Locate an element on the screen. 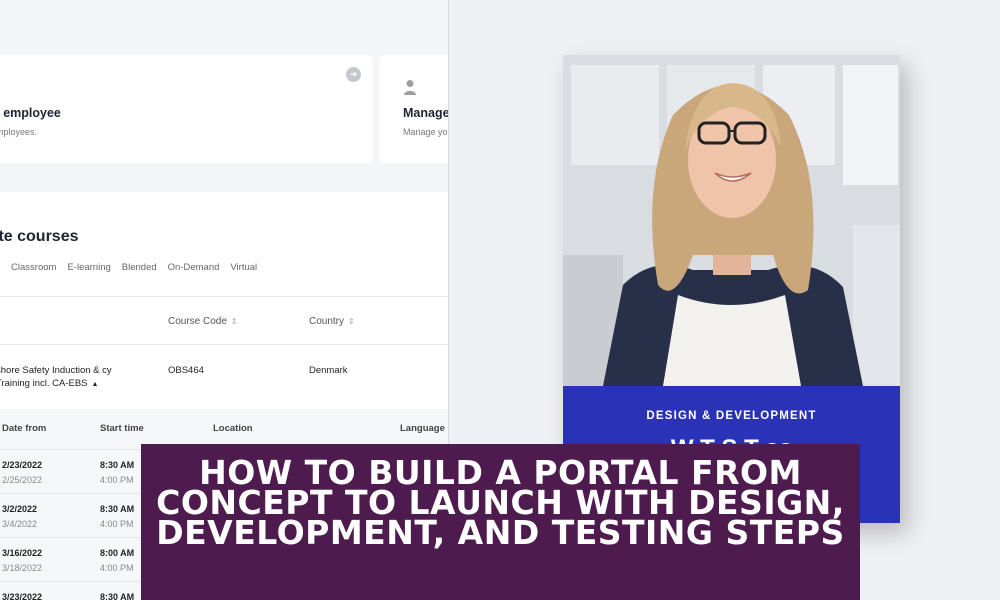 The image size is (1000, 600). date-from: 3/23/2022 is located at coordinates (22, 596).